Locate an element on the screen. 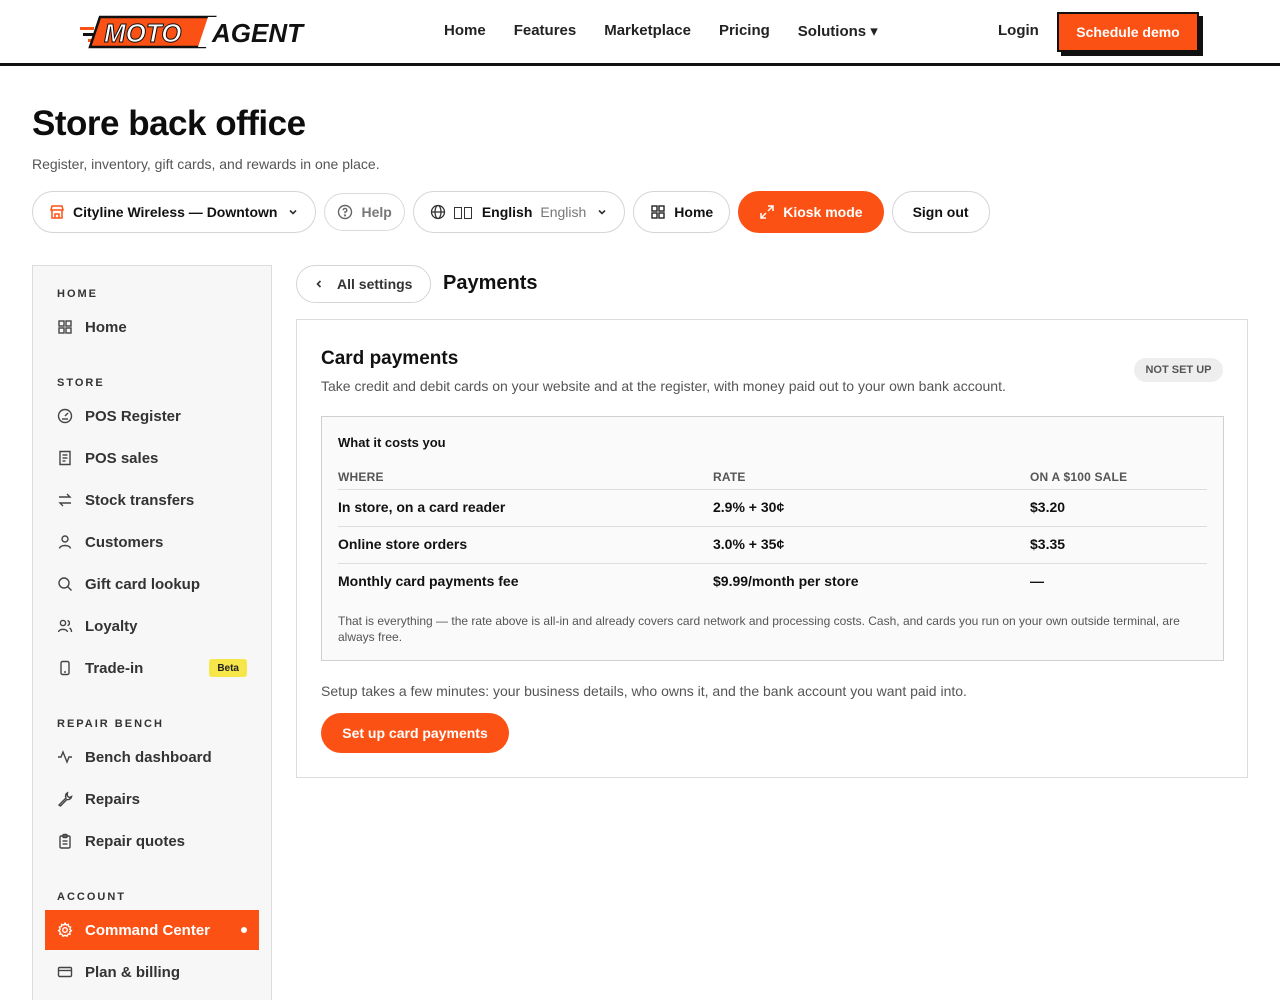  nav-home: Home is located at coordinates (465, 31).